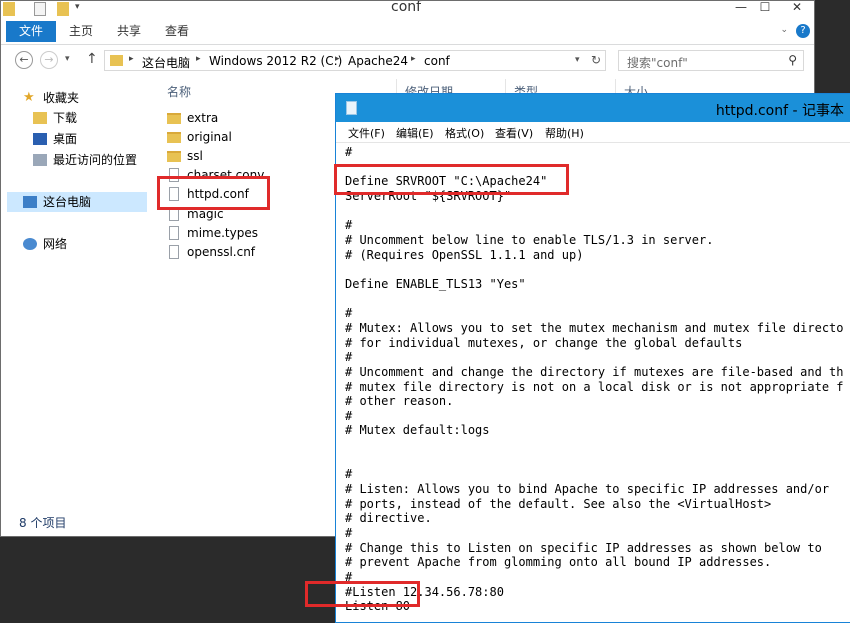 This screenshot has height=623, width=850. Describe the element at coordinates (657, 62) in the screenshot. I see `search-input: 搜索"conf"` at that location.